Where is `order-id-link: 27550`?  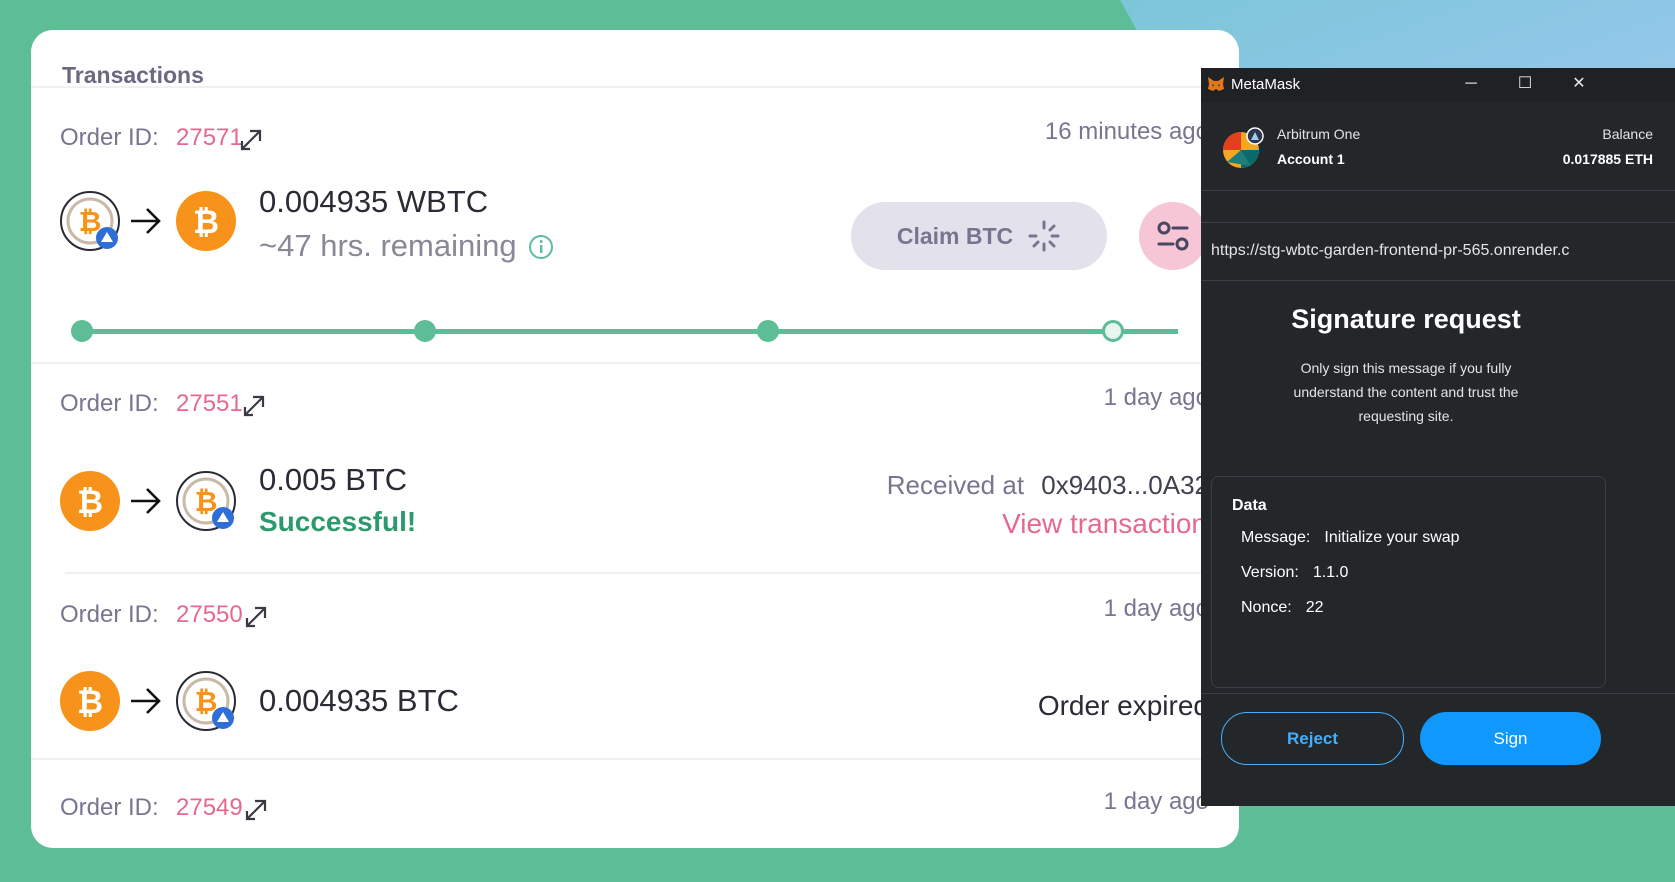
order-id-link: 27550 is located at coordinates (209, 615).